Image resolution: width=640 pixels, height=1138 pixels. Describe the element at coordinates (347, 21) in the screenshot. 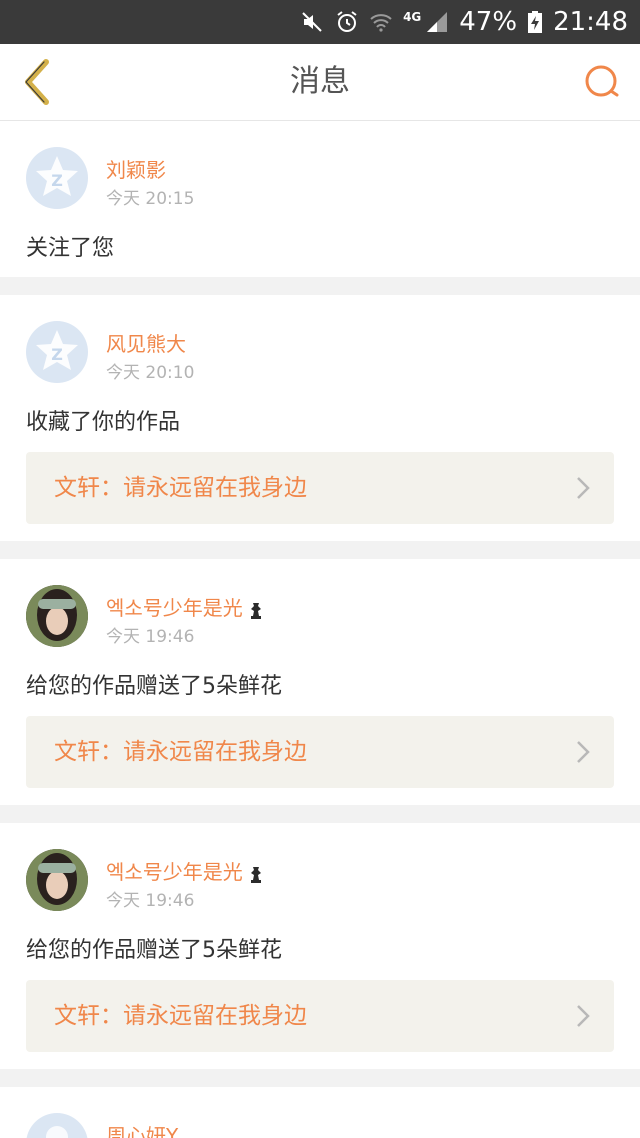

I see `alarm-icon` at that location.